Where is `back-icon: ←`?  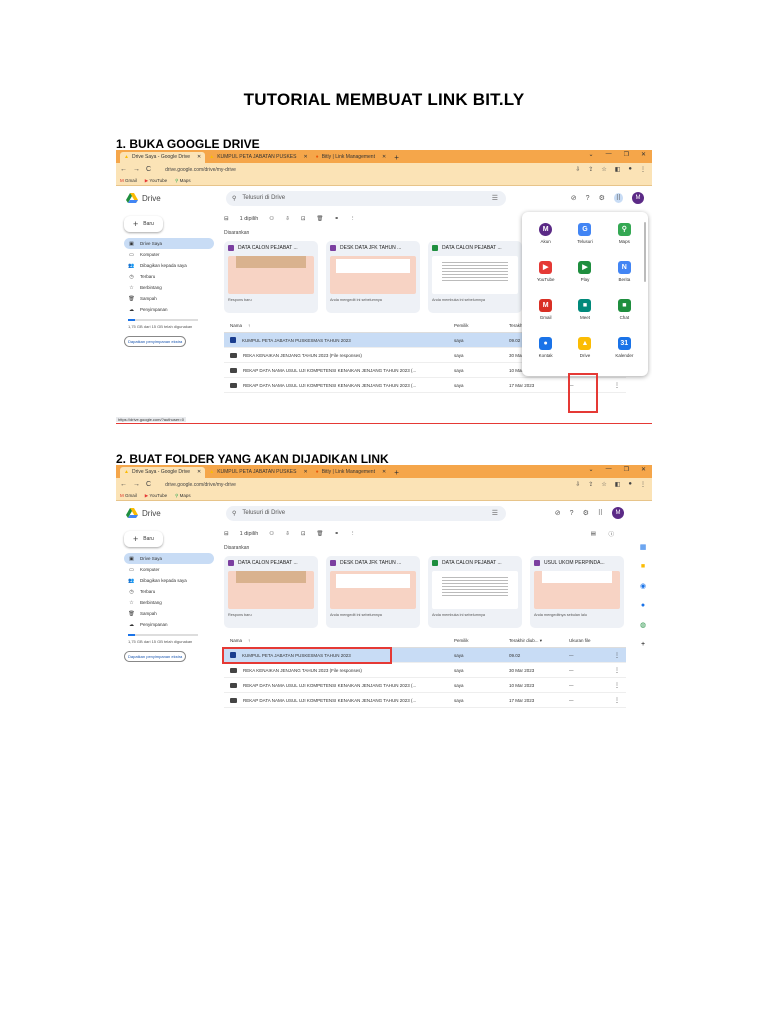 back-icon: ← is located at coordinates (123, 169).